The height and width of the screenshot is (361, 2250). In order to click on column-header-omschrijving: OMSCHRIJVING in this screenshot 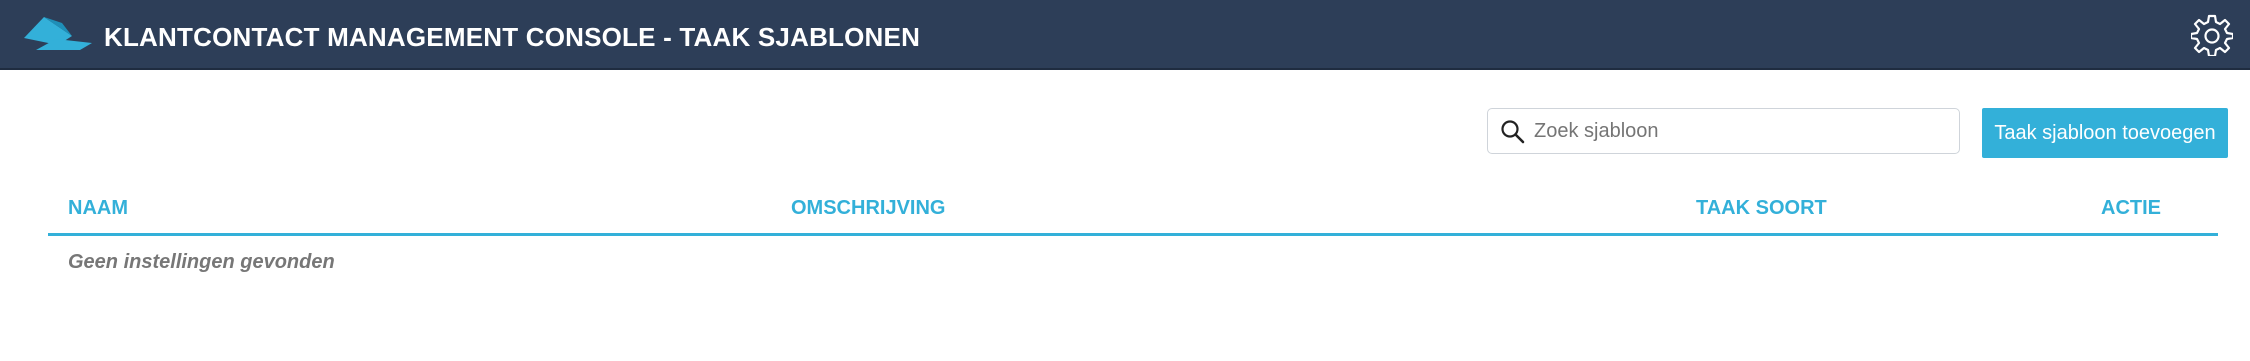, I will do `click(868, 208)`.